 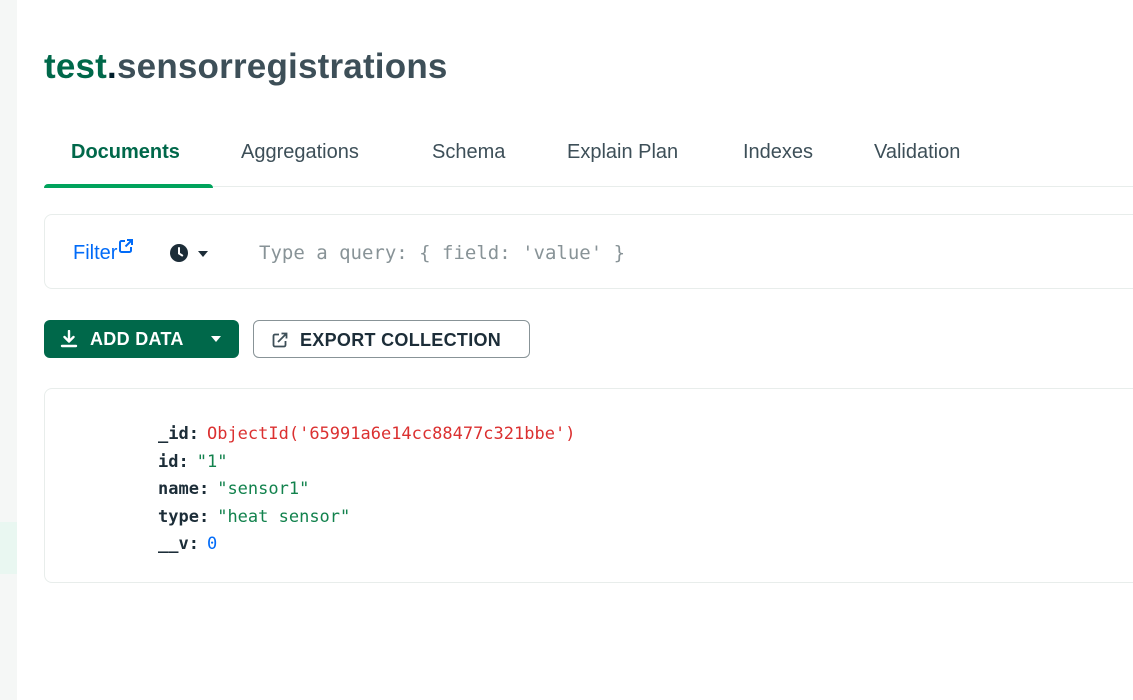 I want to click on field-key: name, so click(x=178, y=489).